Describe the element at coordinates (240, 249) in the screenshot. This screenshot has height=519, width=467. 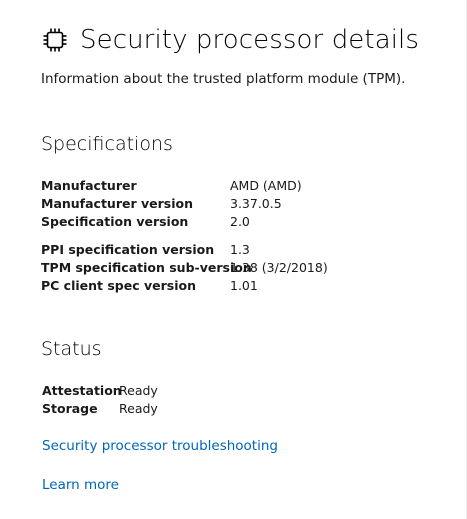
I see `spec-value: 1.3` at that location.